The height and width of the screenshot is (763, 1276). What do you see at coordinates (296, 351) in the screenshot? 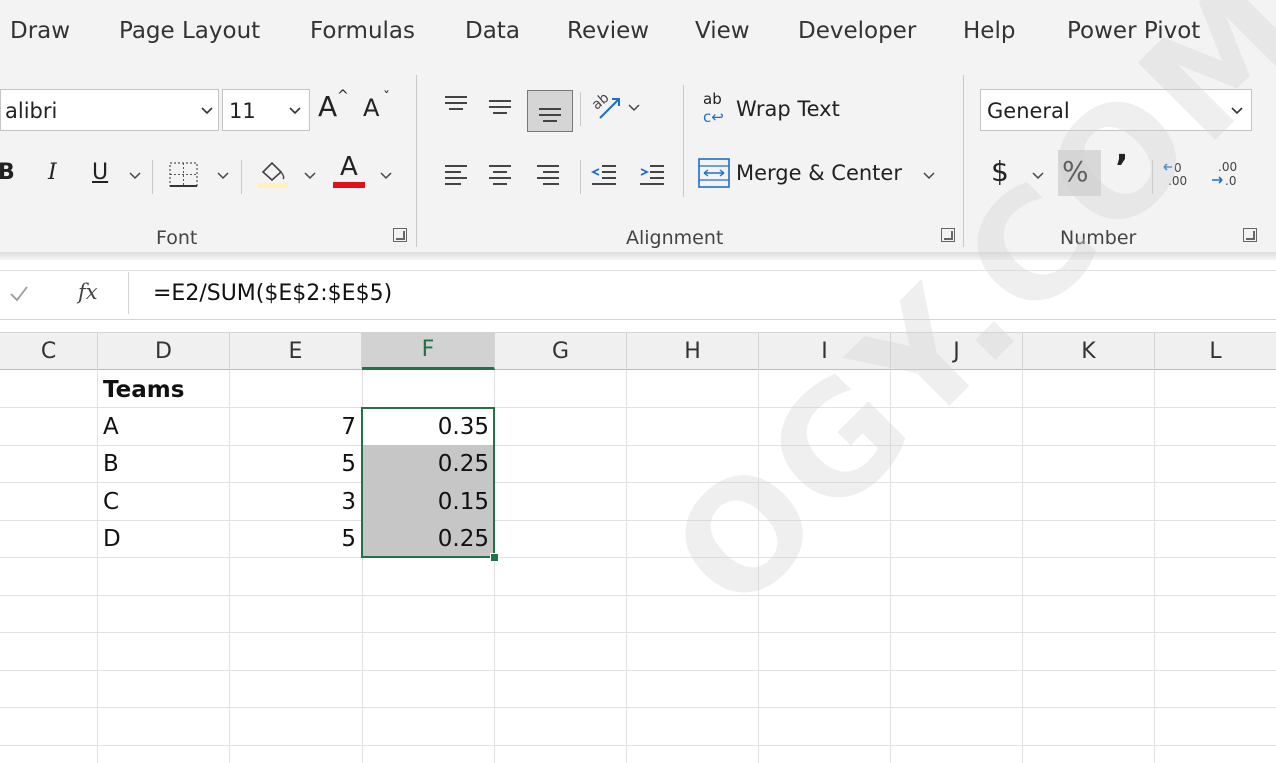
I see `column-header-e: E` at bounding box center [296, 351].